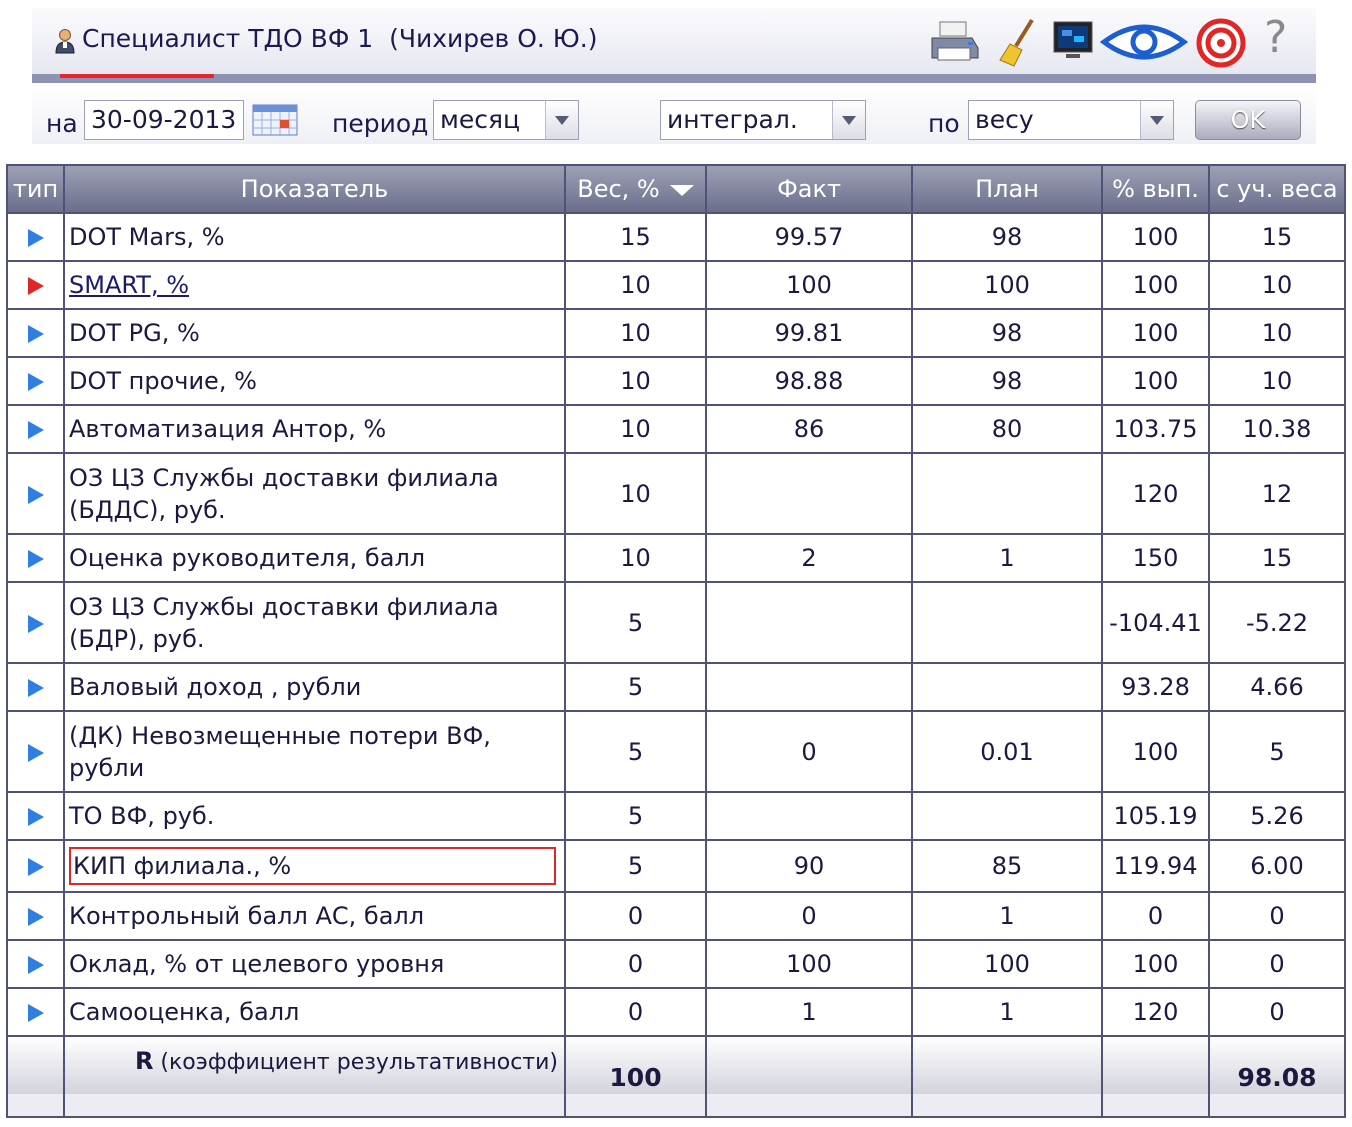 The image size is (1352, 1127). I want to click on table-row: SMART, % 10 100 100 100 10, so click(676, 285).